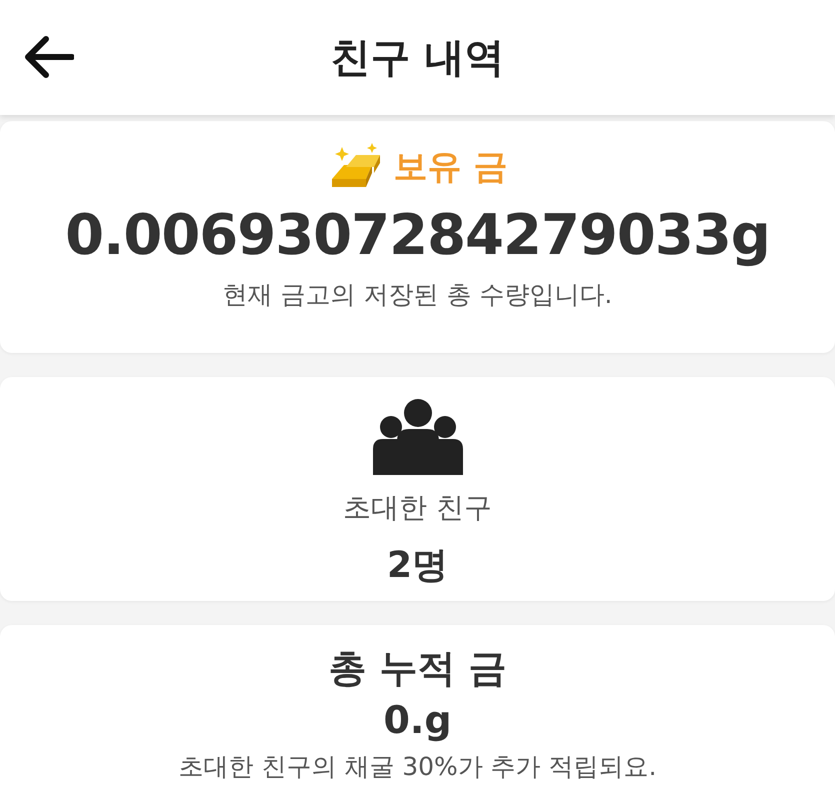 The height and width of the screenshot is (802, 835). What do you see at coordinates (417, 58) in the screenshot?
I see `page-title: 친구 내역` at bounding box center [417, 58].